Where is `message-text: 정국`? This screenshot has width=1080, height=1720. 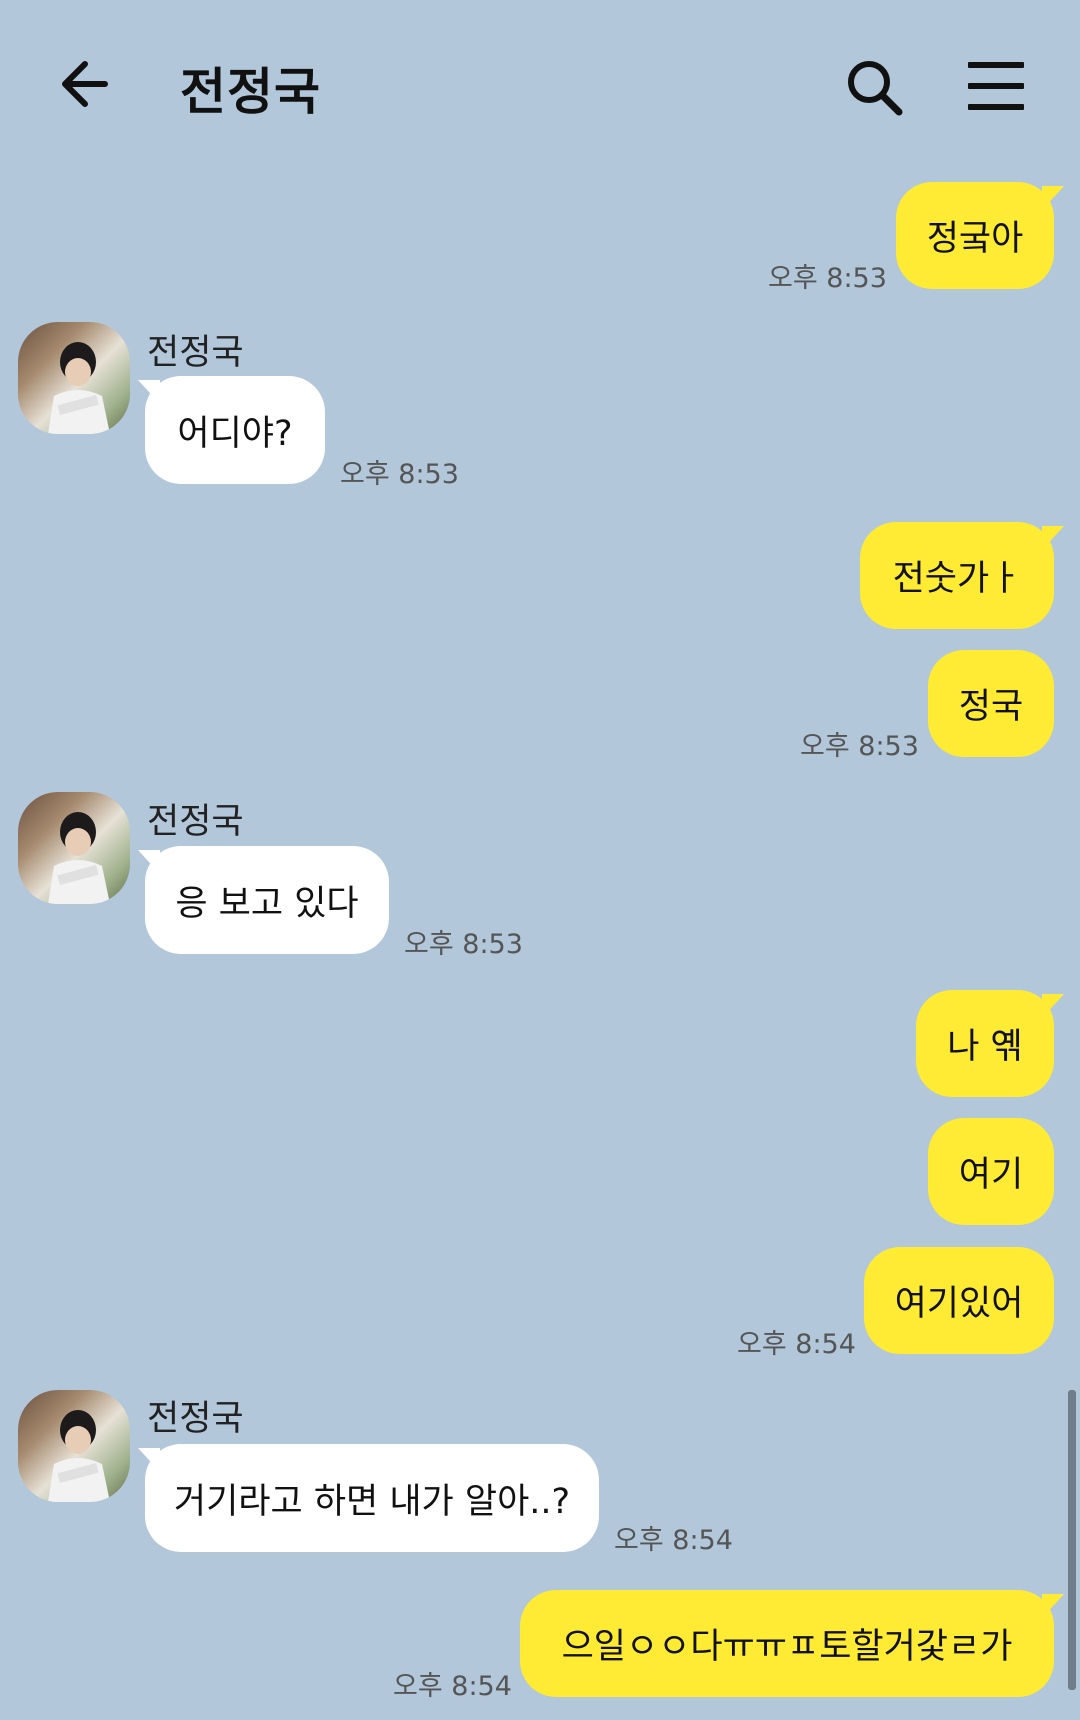
message-text: 정국 is located at coordinates (991, 707).